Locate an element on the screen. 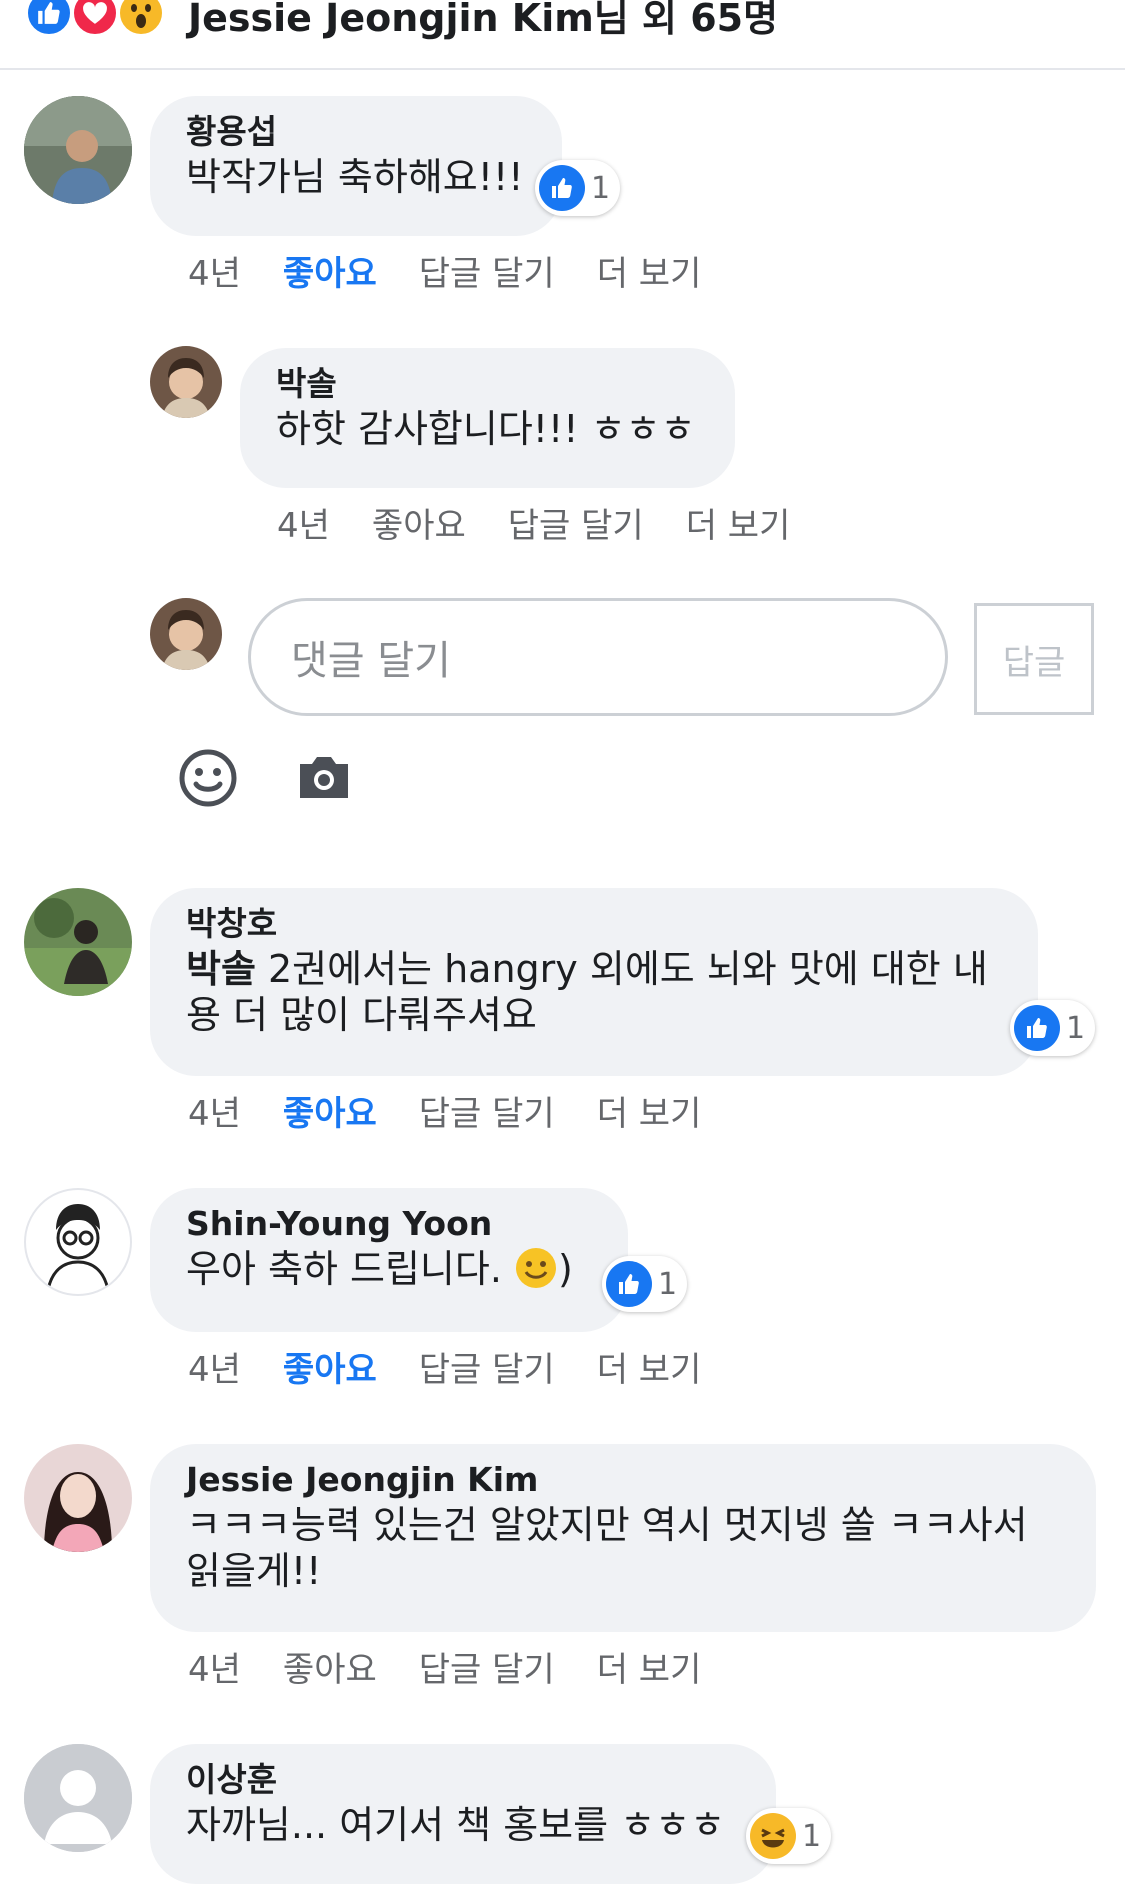 The image size is (1125, 1884). comment-text: 박작가님 축하해요!!! is located at coordinates (355, 177).